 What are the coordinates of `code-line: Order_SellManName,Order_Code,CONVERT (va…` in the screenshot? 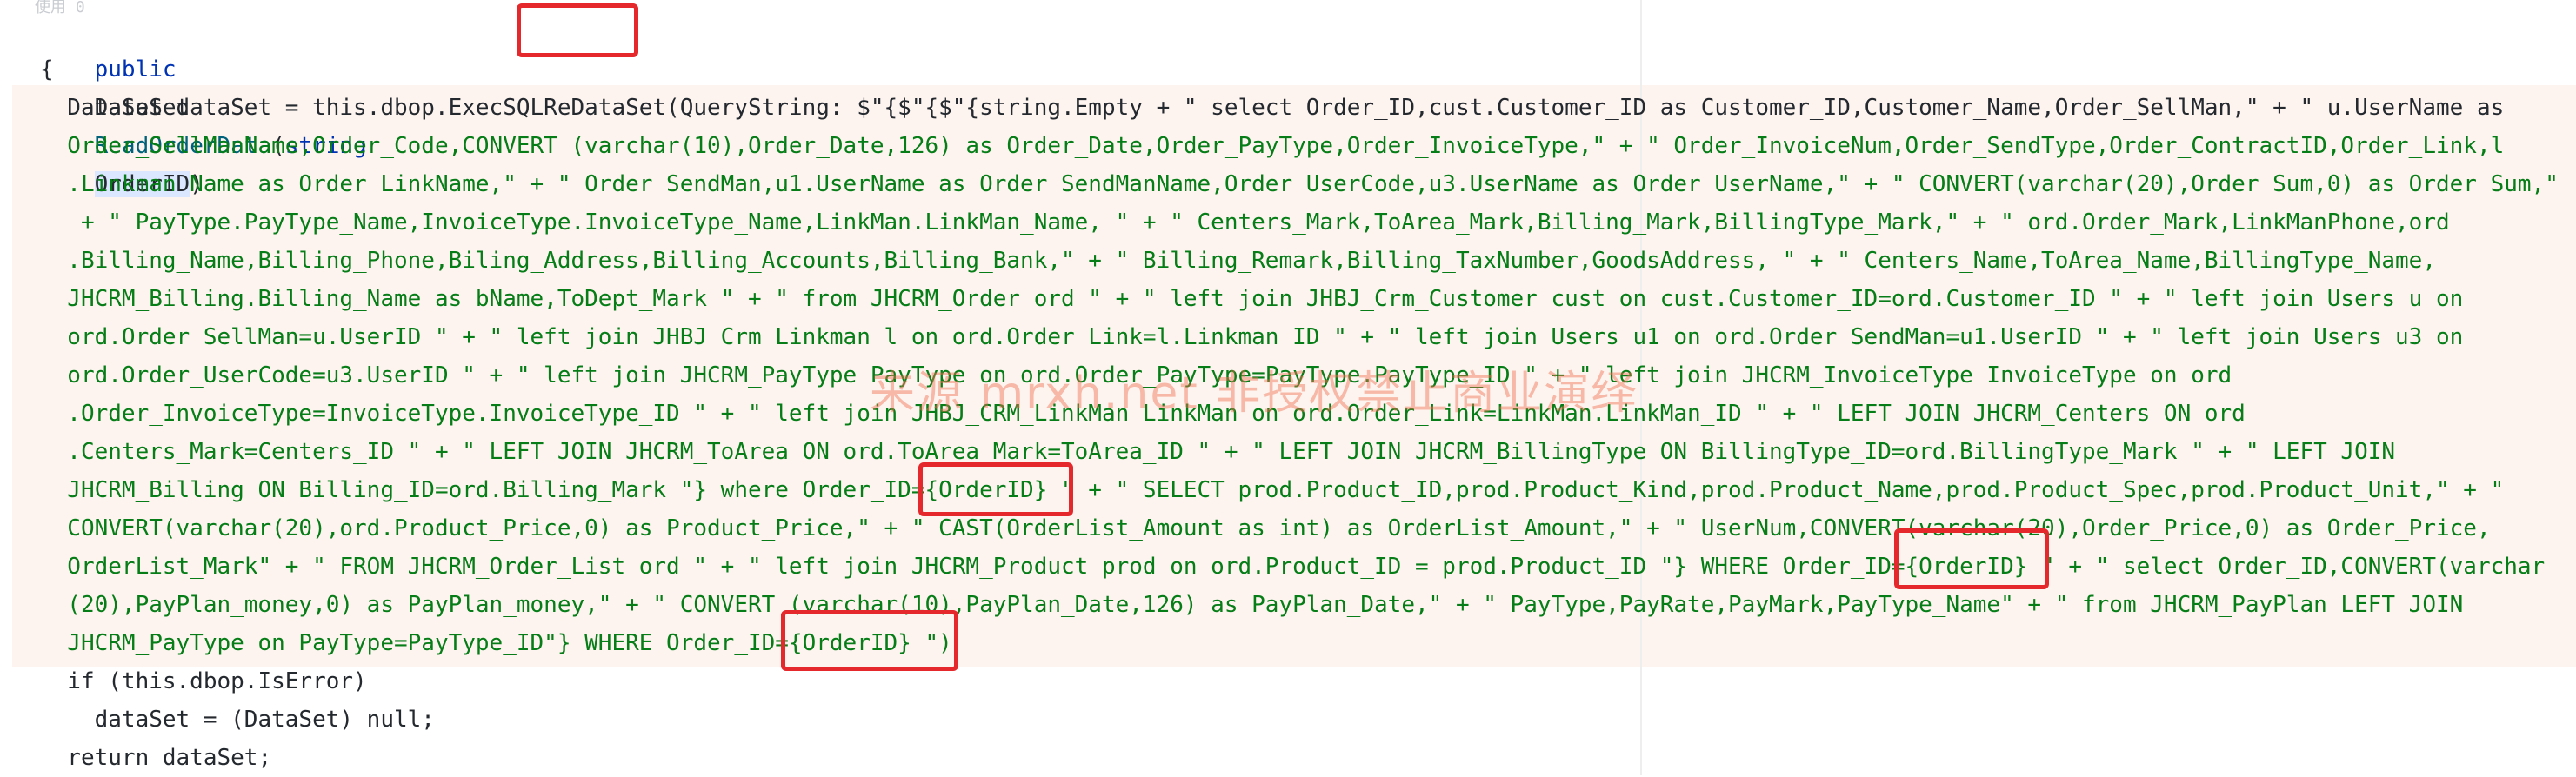 It's located at (1272, 146).